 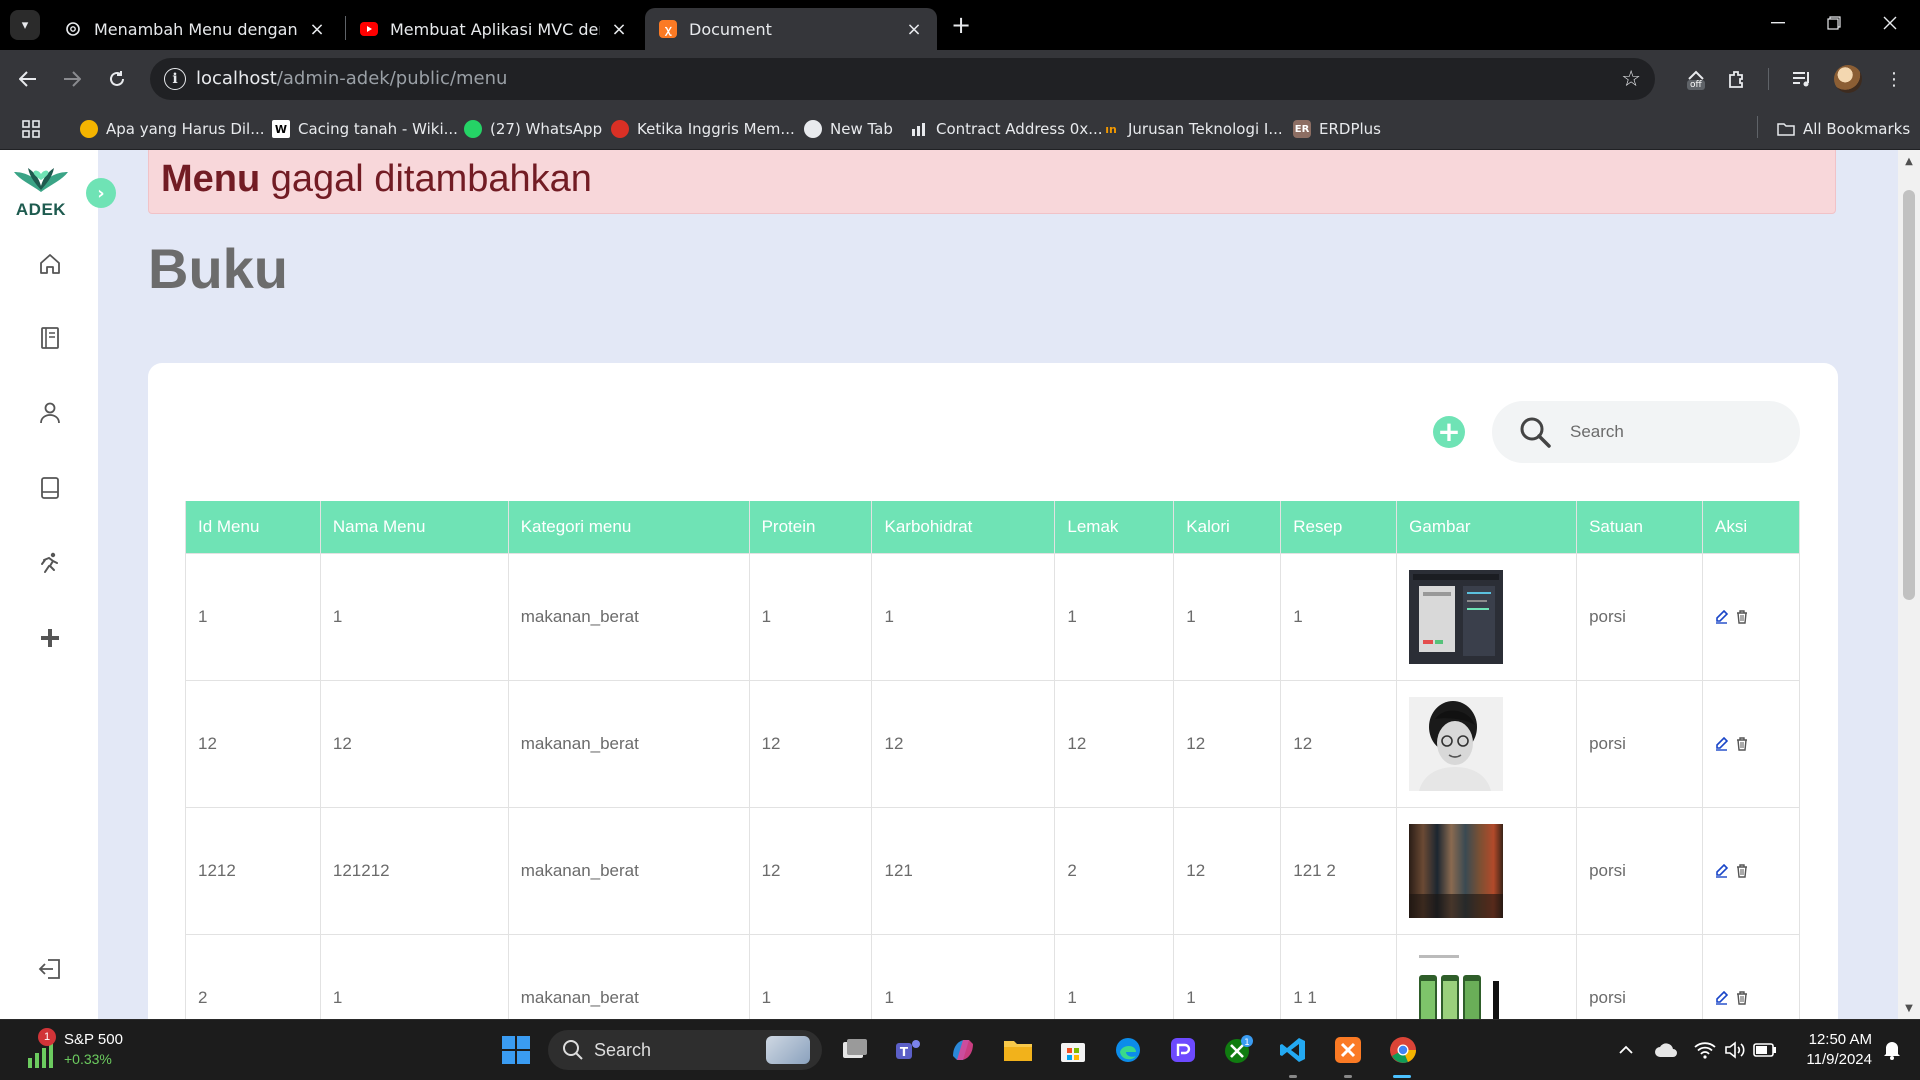 What do you see at coordinates (72, 79) in the screenshot?
I see `forward-icon` at bounding box center [72, 79].